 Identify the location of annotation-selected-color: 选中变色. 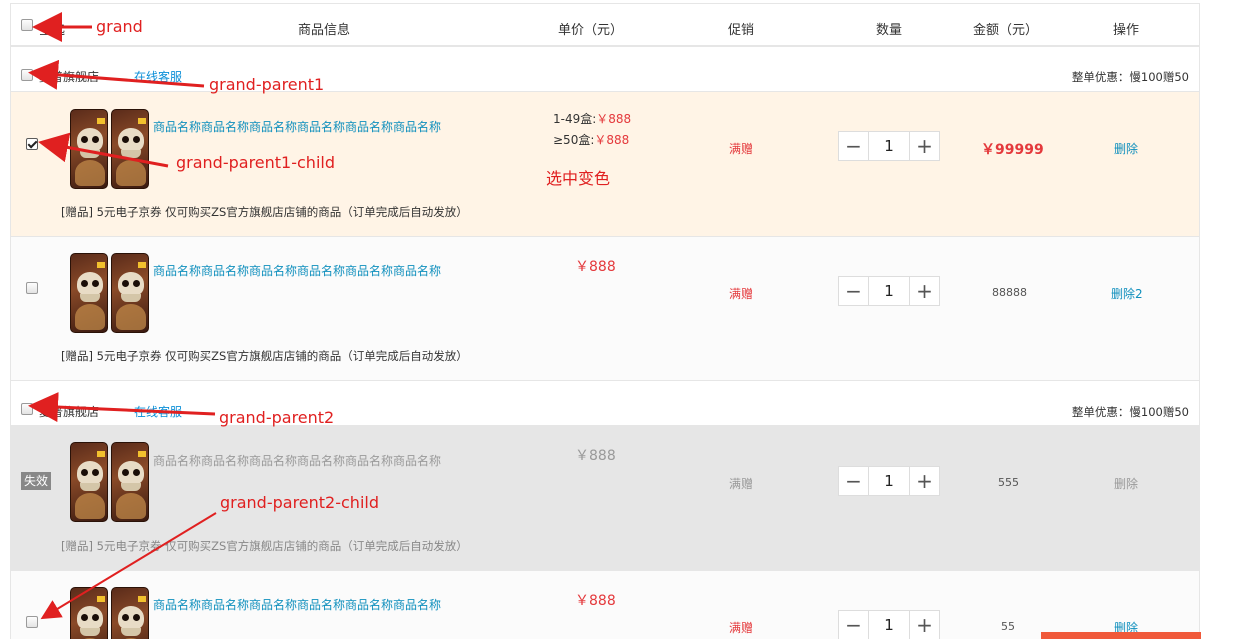
(578, 178).